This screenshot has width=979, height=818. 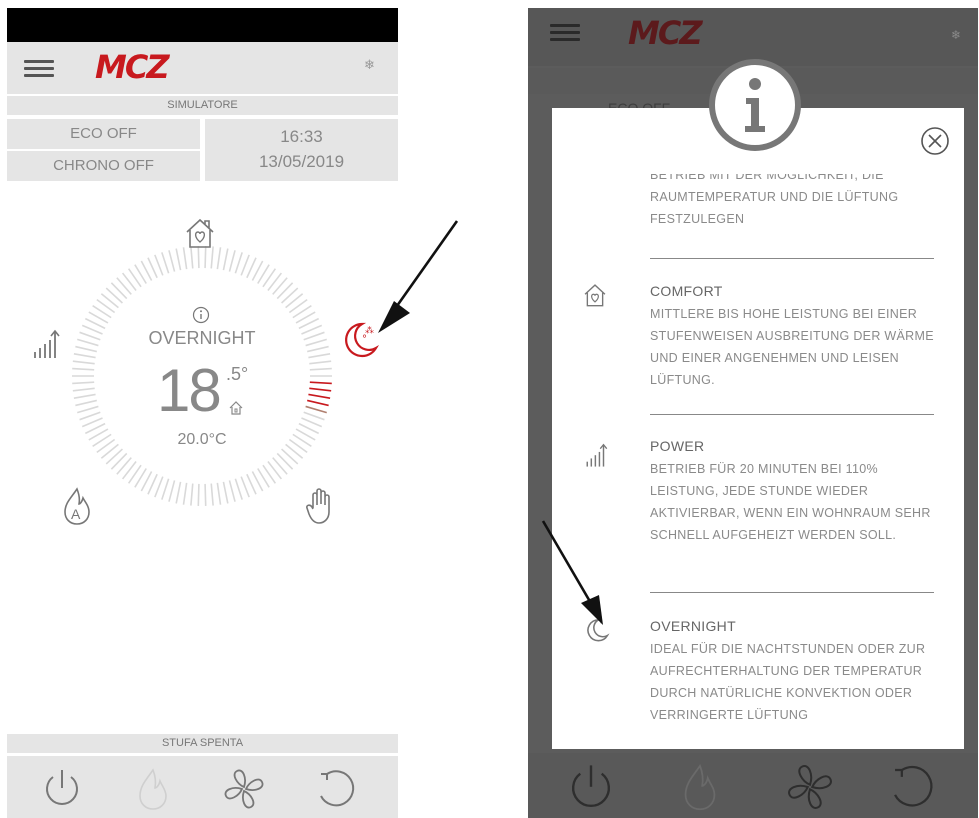 What do you see at coordinates (686, 291) in the screenshot?
I see `comfort-title: COMFORT` at bounding box center [686, 291].